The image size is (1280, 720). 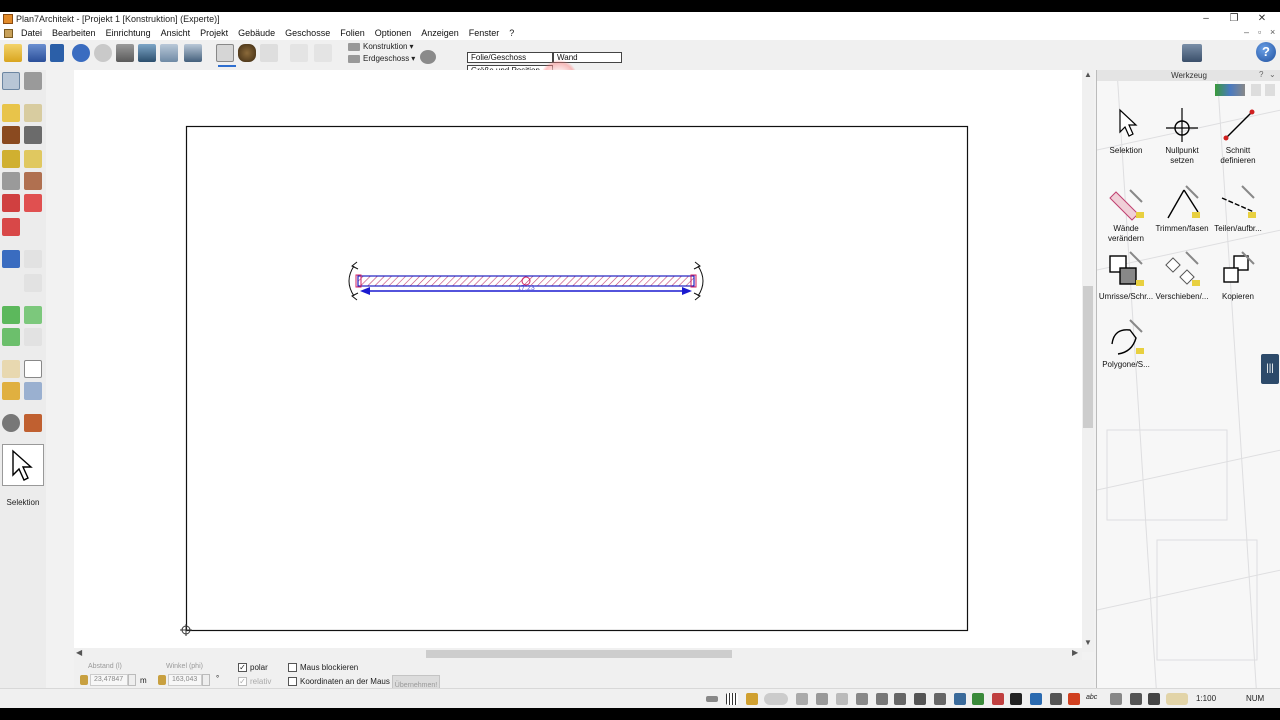 I want to click on block-mouse-checkbox: Maus blockieren, so click(x=323, y=667).